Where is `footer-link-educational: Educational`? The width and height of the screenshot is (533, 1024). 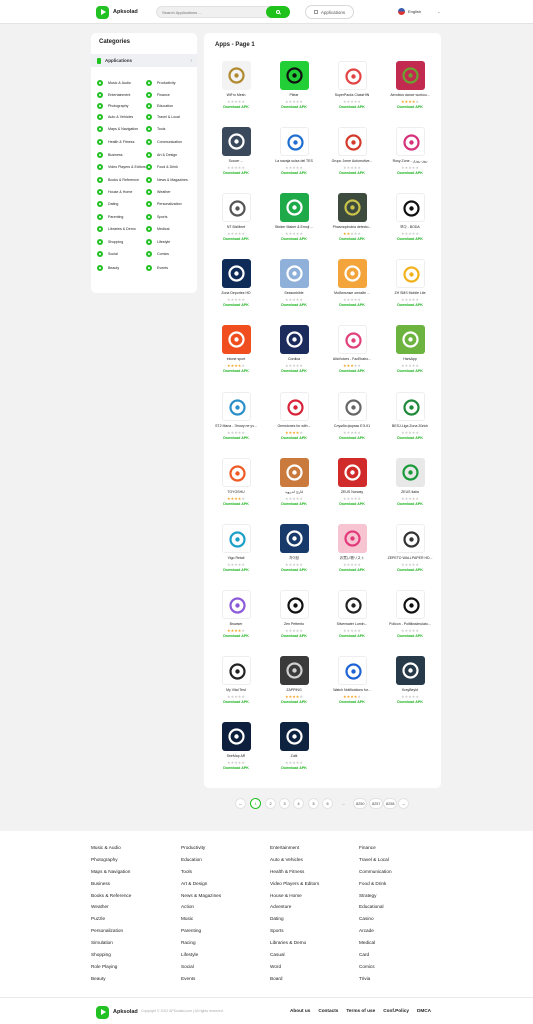 footer-link-educational: Educational is located at coordinates (404, 909).